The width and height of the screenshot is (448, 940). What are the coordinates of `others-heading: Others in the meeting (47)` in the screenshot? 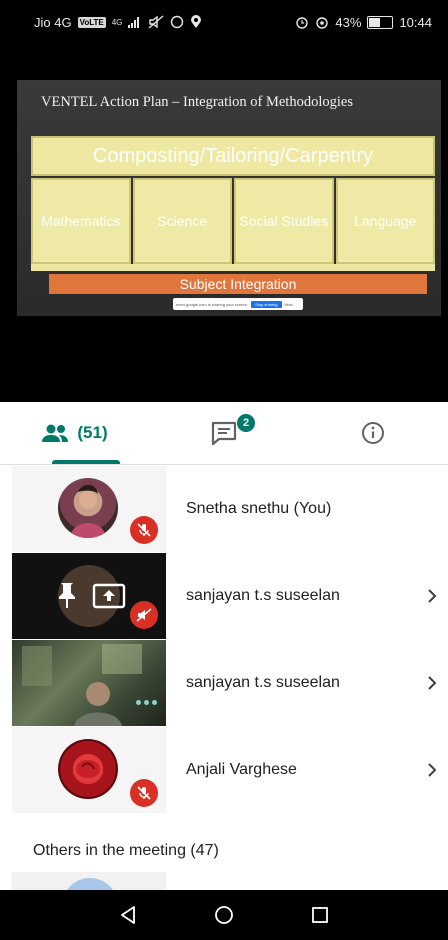 It's located at (126, 850).